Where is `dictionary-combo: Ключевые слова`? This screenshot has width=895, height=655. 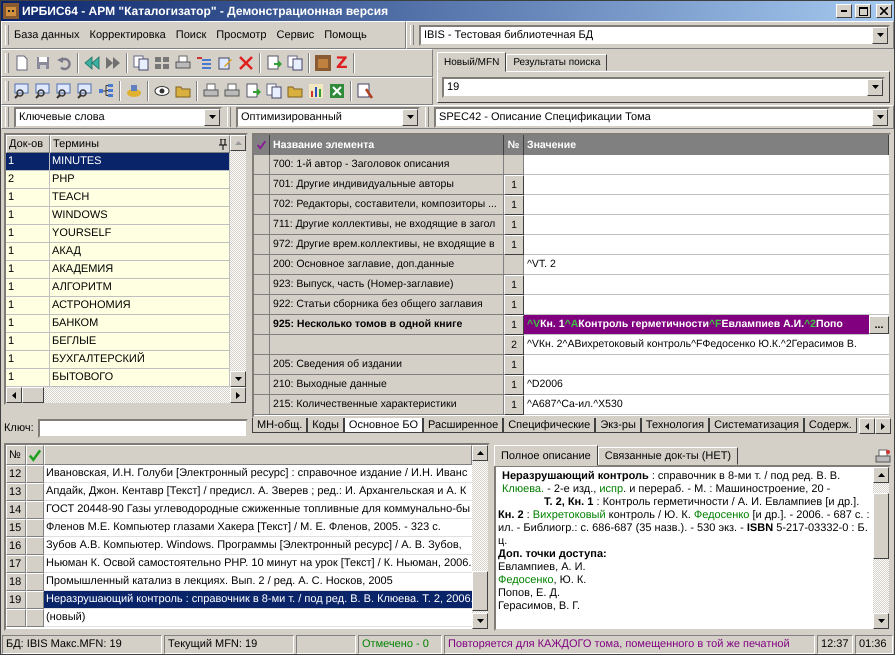
dictionary-combo: Ключевые слова is located at coordinates (118, 117).